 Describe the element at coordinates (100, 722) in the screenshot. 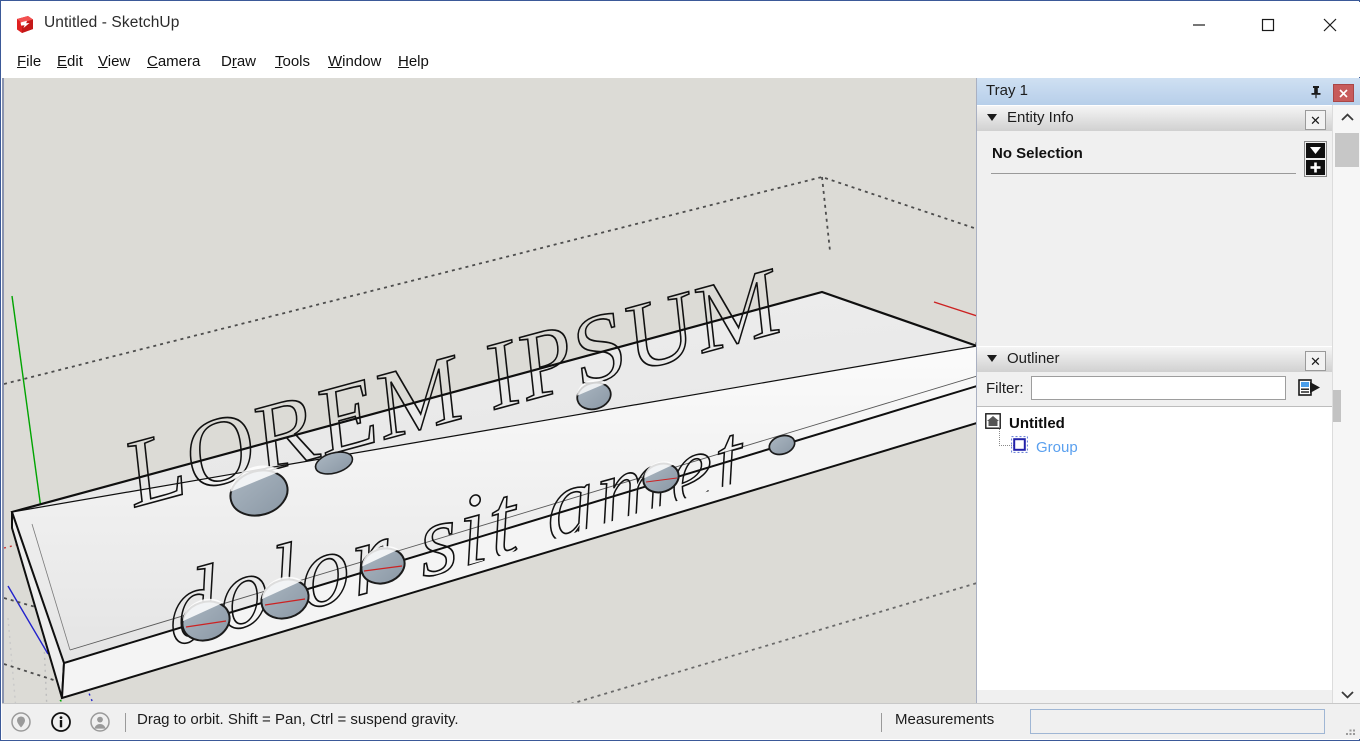

I see `account-icon` at that location.